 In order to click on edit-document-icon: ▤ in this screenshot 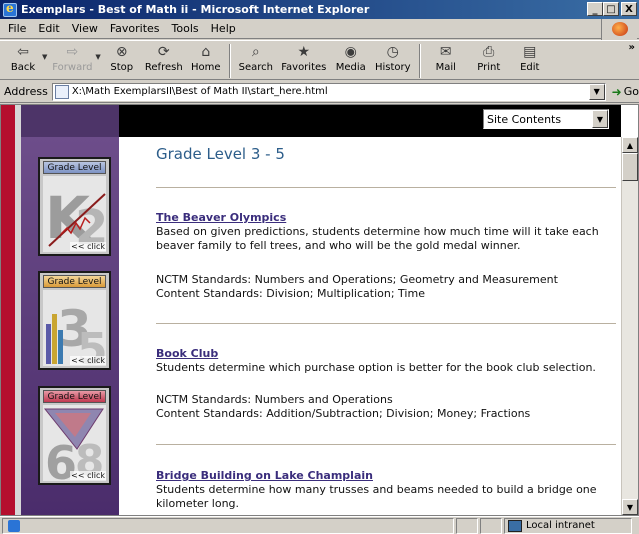, I will do `click(530, 52)`.